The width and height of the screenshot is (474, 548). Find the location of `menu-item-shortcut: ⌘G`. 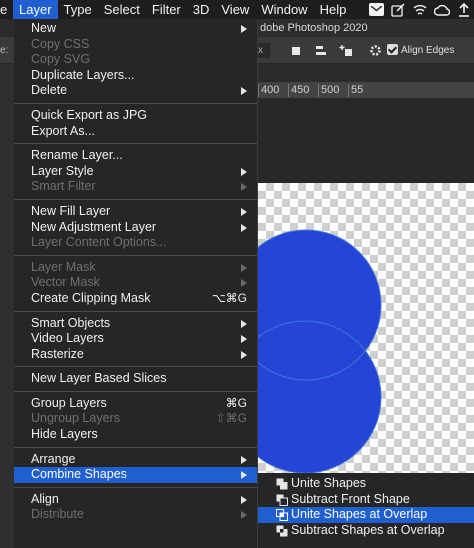

menu-item-shortcut: ⌘G is located at coordinates (236, 402).